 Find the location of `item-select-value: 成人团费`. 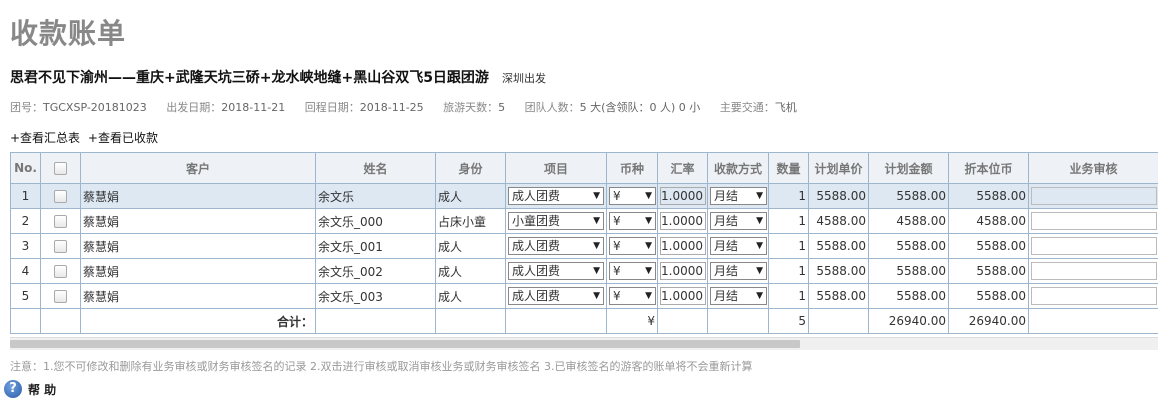

item-select-value: 成人团费 is located at coordinates (536, 246).